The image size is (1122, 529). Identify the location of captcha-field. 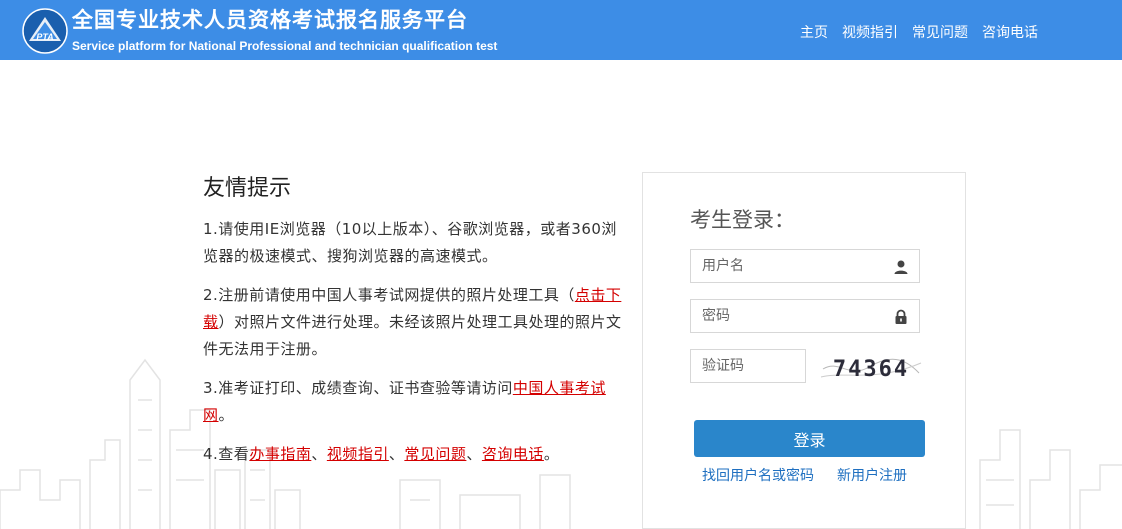
(748, 366).